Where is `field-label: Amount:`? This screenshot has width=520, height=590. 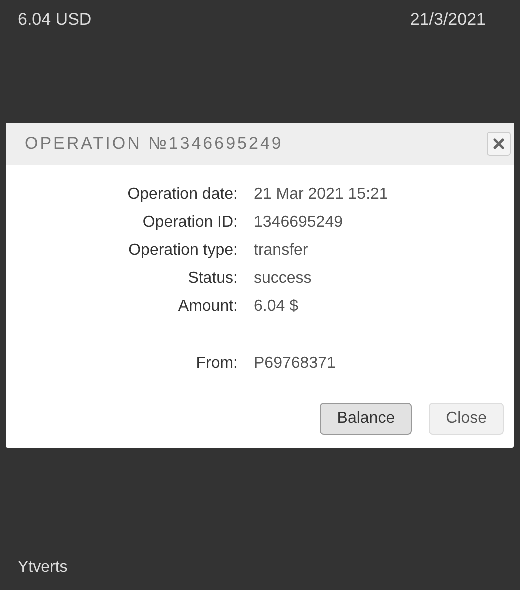 field-label: Amount: is located at coordinates (208, 307).